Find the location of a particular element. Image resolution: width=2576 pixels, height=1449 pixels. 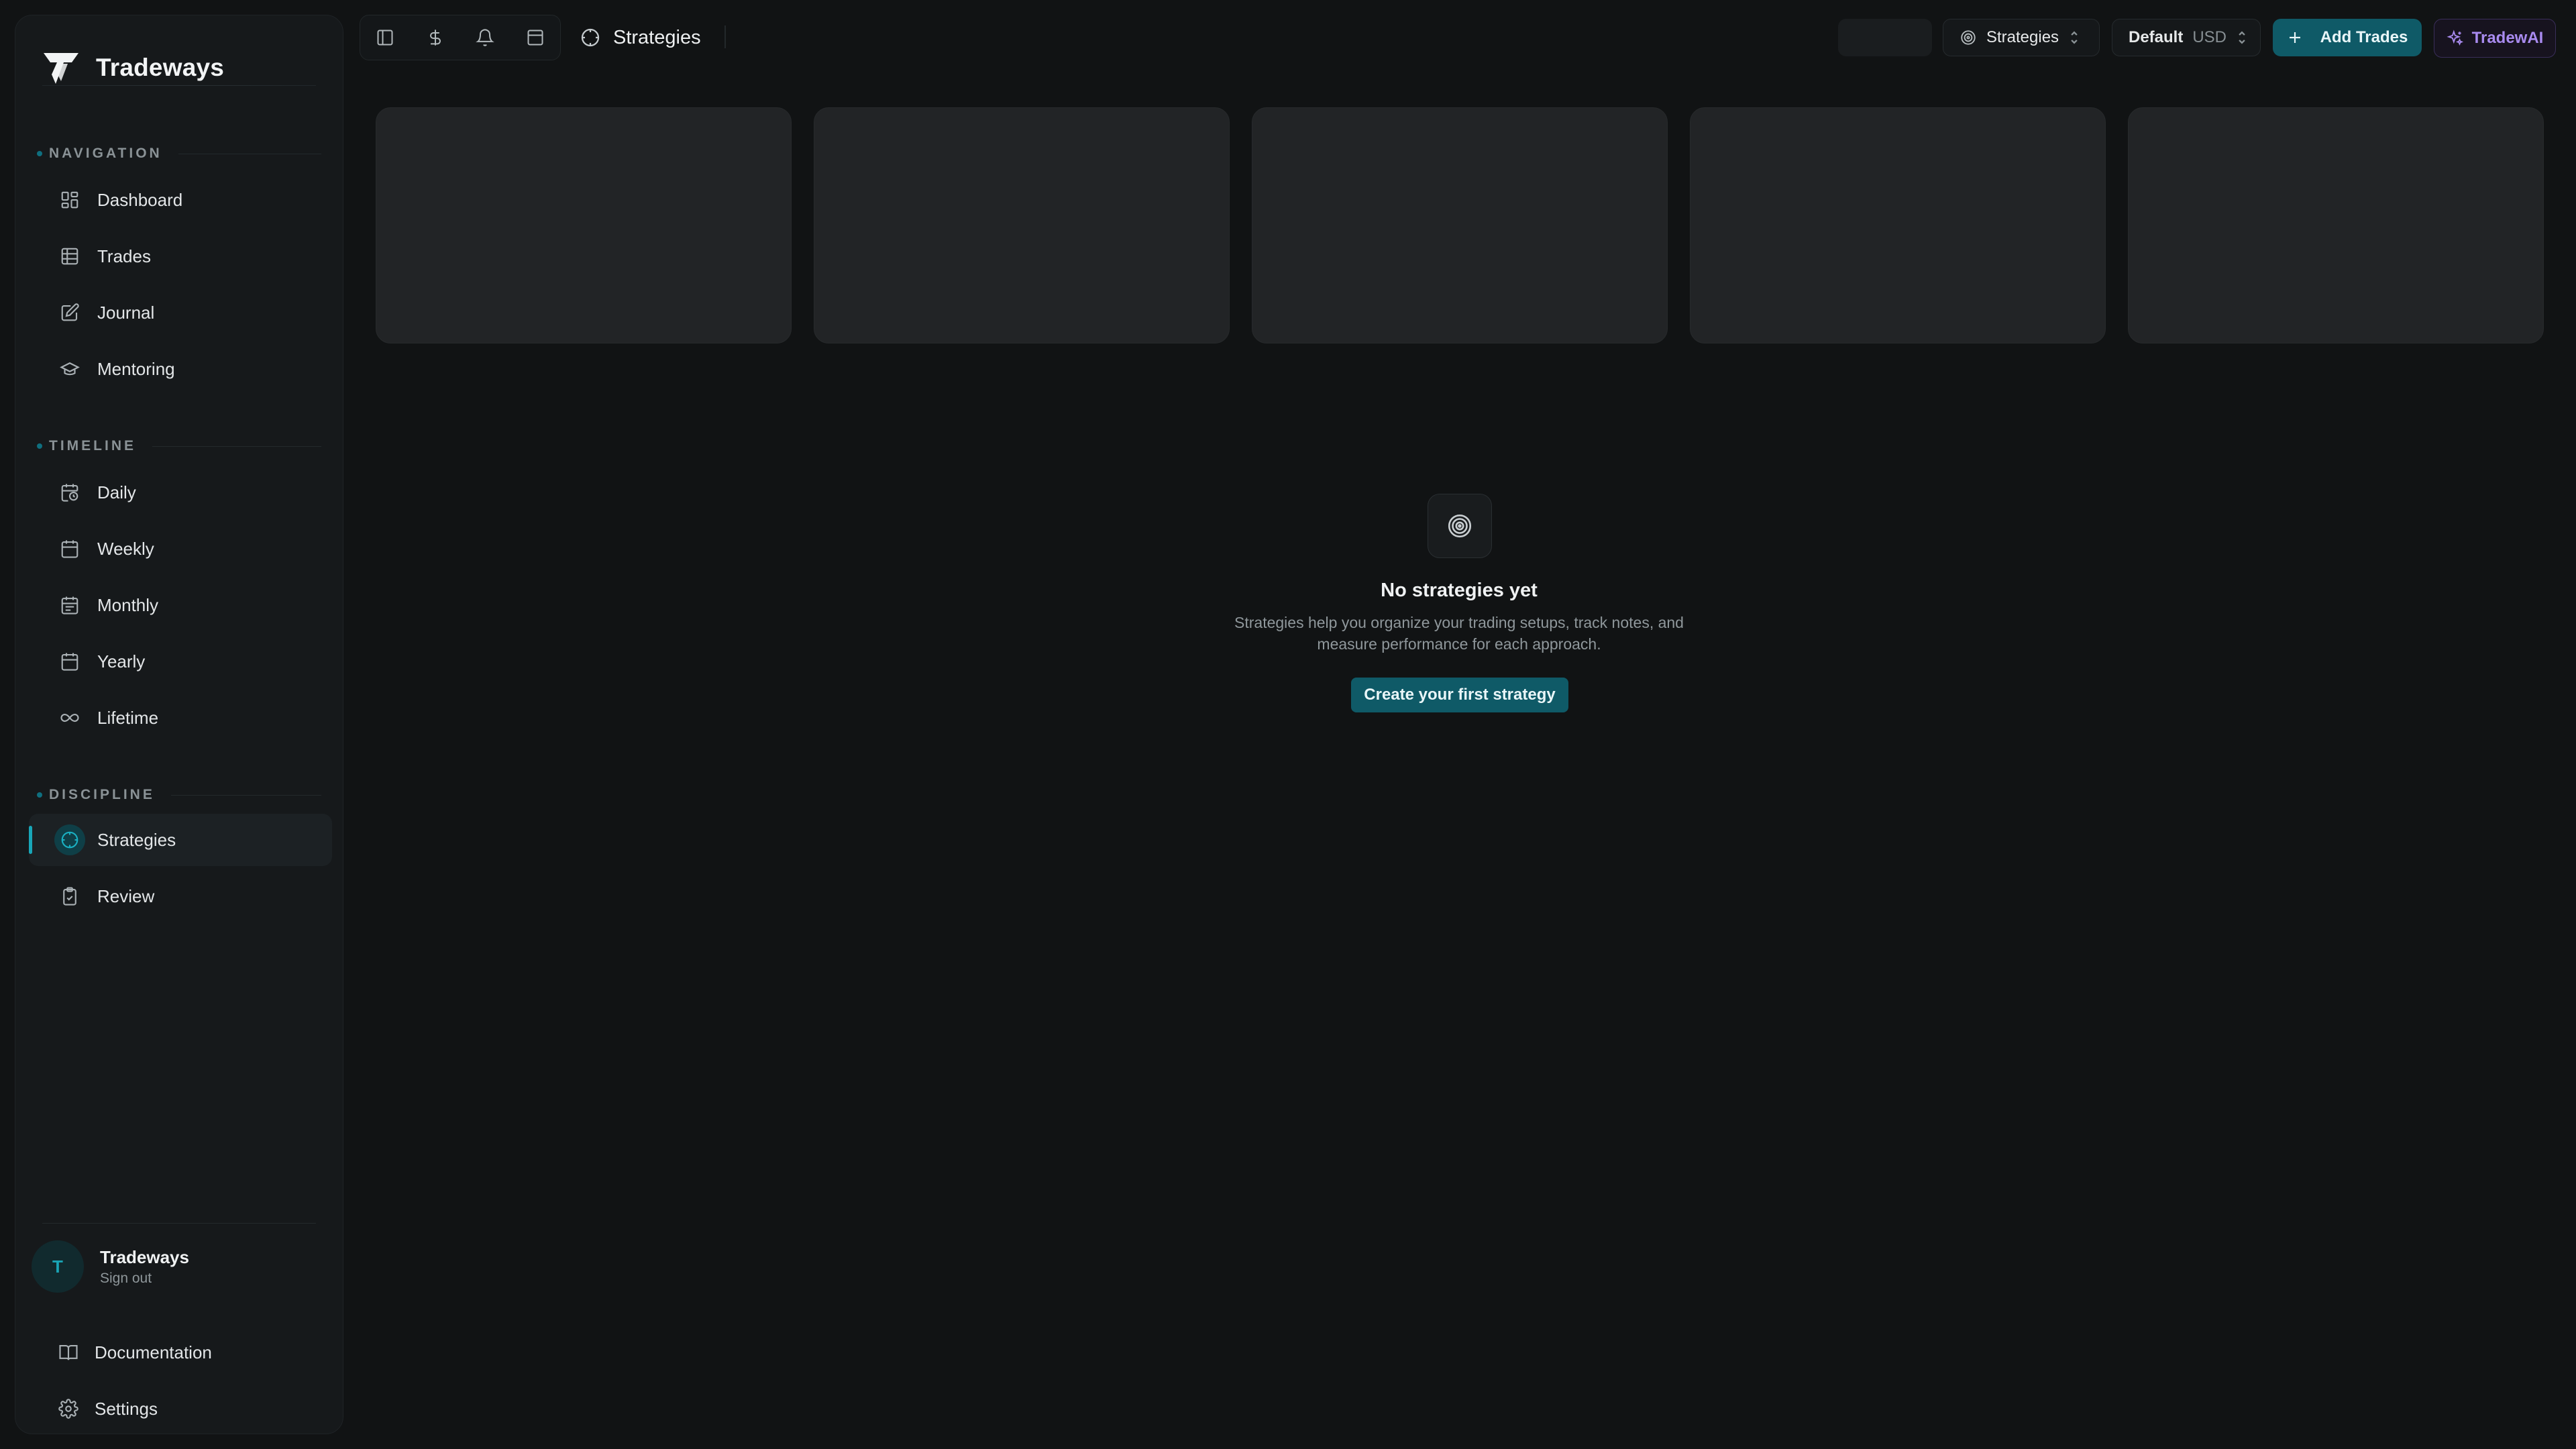

sidebar-item-yearly: Yearly is located at coordinates (180, 661).